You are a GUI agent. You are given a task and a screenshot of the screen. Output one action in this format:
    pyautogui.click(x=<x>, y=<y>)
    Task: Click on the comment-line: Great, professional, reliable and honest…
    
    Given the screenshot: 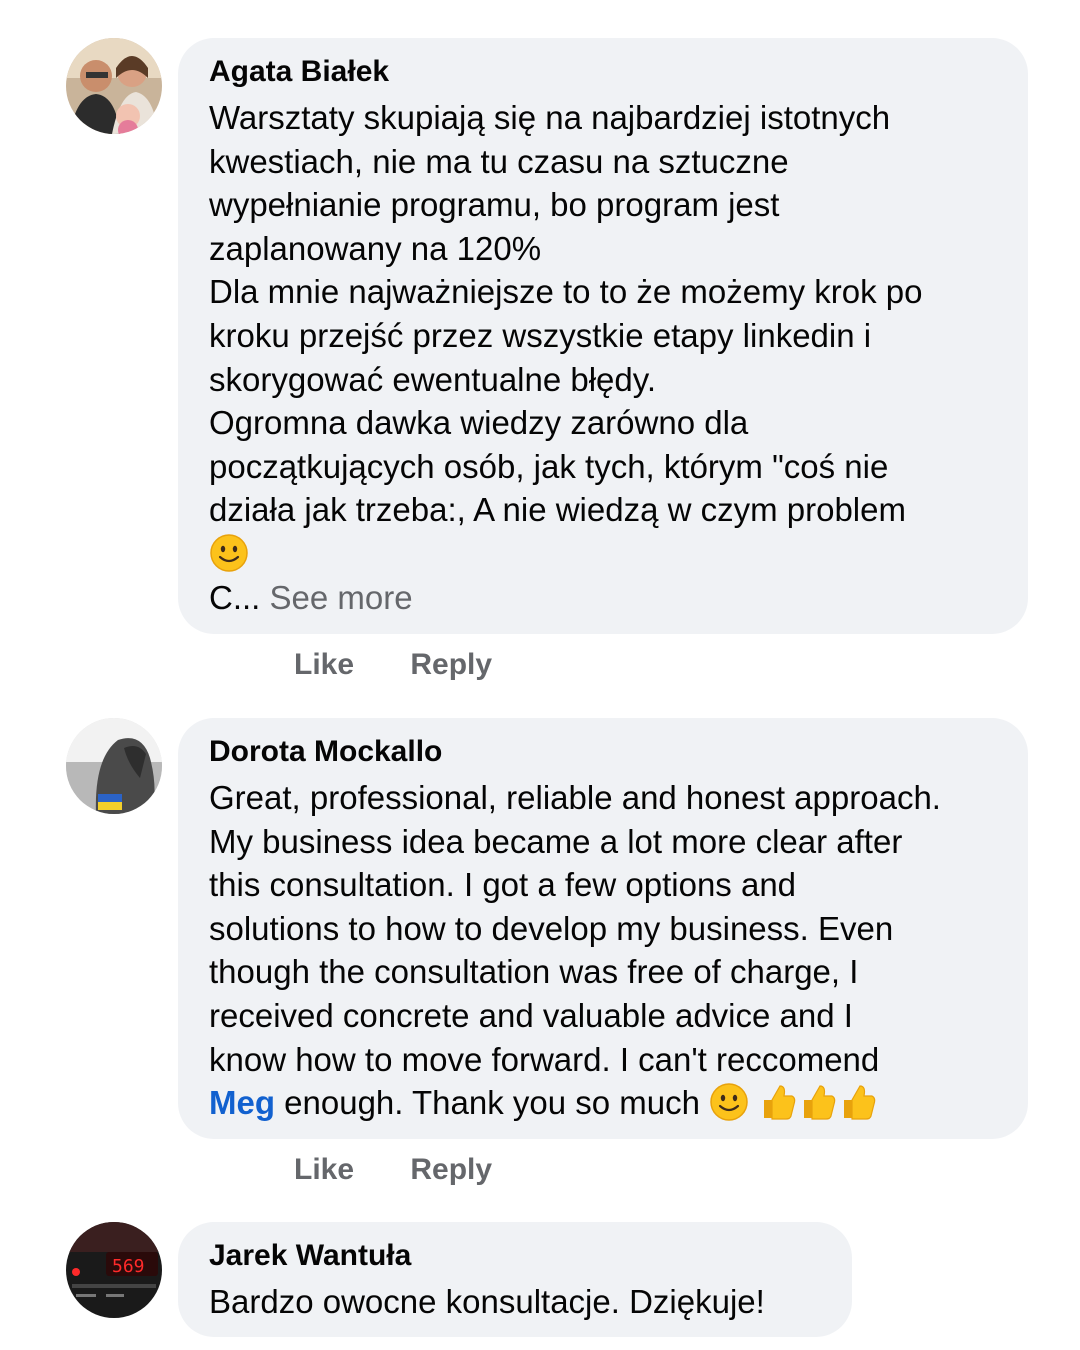 What is the action you would take?
    pyautogui.click(x=575, y=797)
    